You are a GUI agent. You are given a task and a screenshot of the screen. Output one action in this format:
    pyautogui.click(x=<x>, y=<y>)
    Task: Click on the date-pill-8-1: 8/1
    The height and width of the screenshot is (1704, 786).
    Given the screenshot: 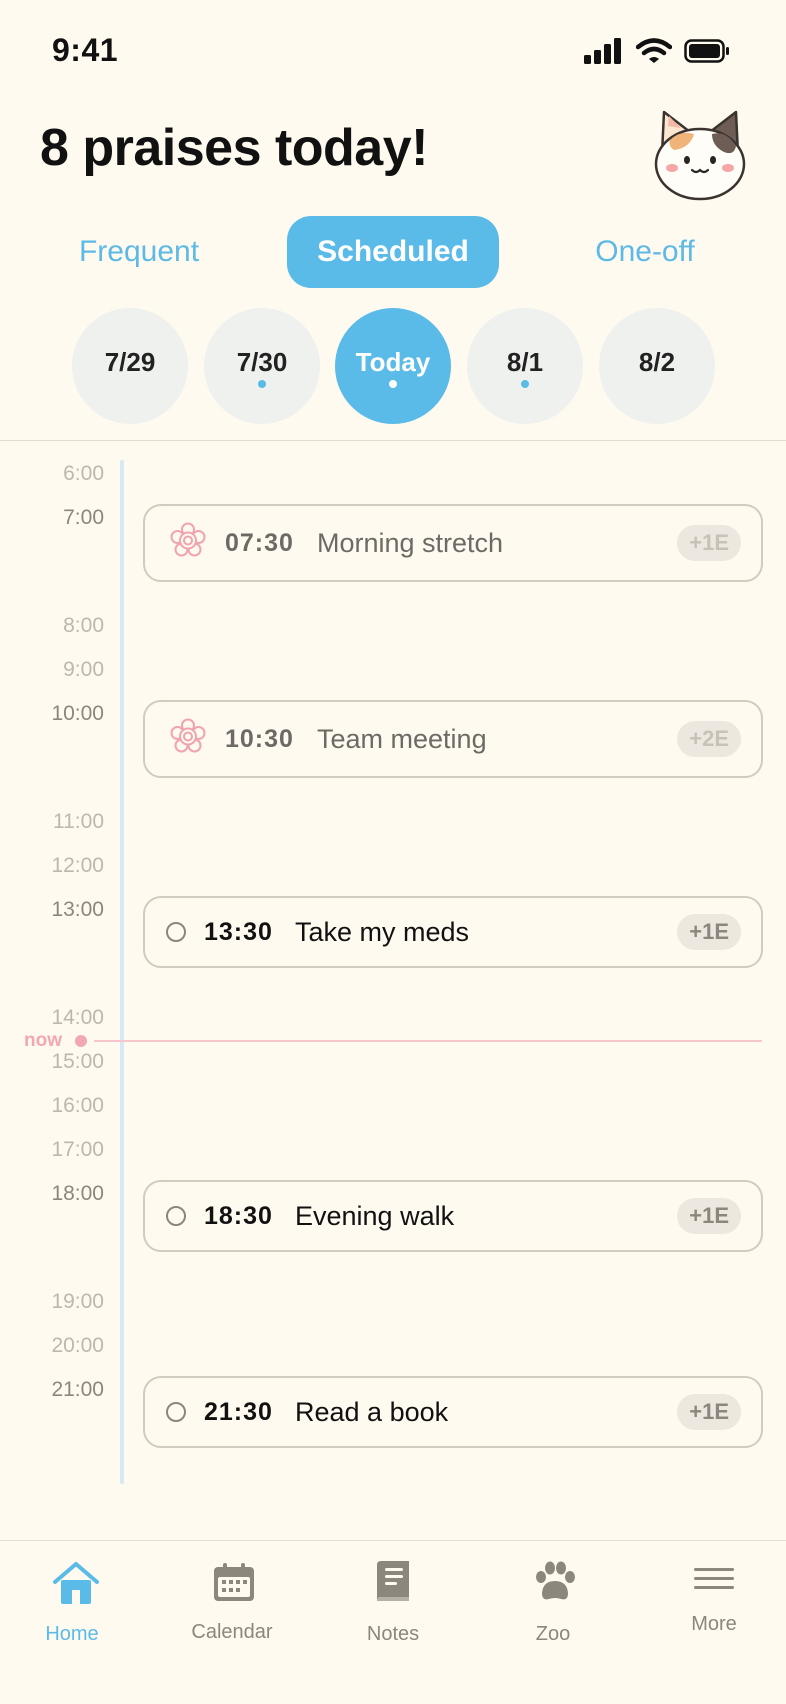 What is the action you would take?
    pyautogui.click(x=525, y=366)
    